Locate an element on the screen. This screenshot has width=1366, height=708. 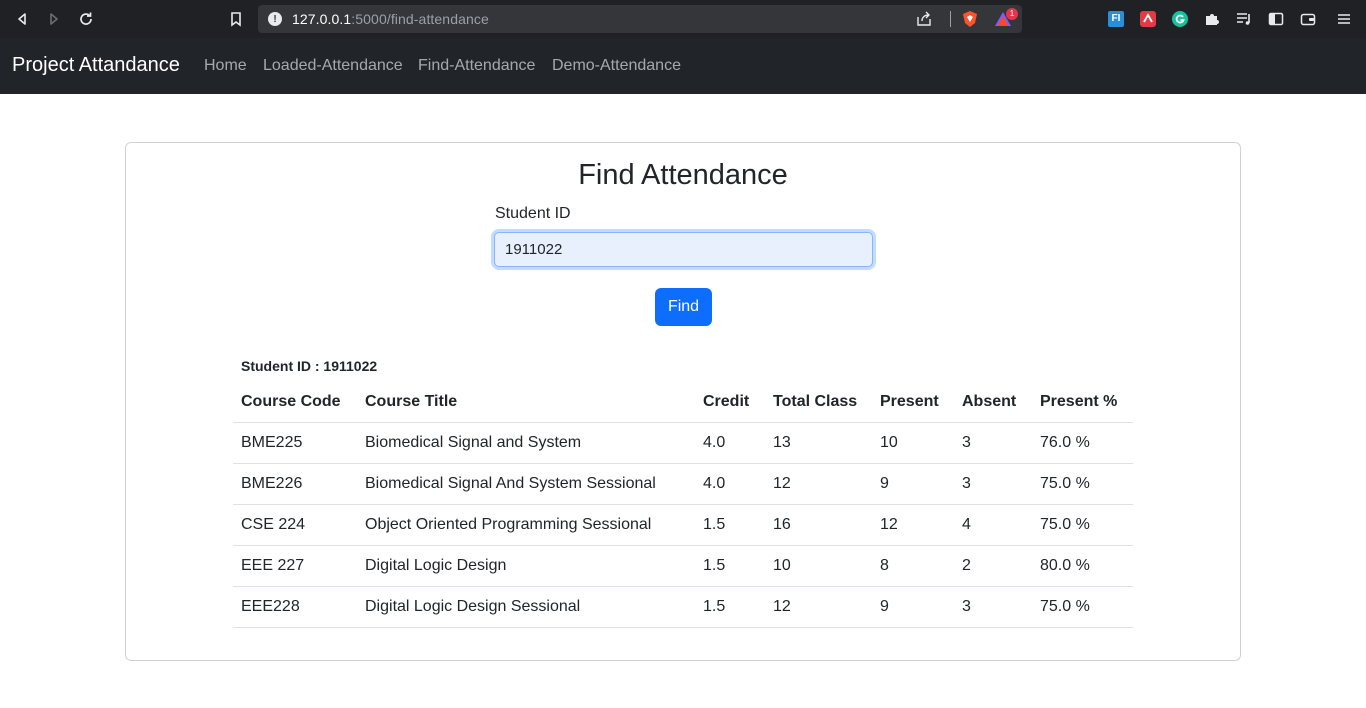
brave-shield-icon is located at coordinates (970, 21).